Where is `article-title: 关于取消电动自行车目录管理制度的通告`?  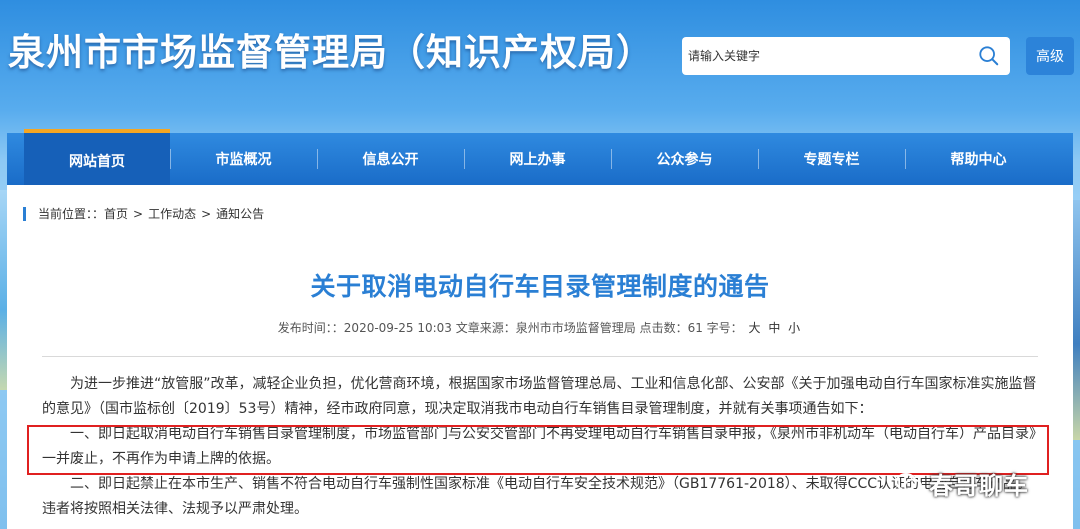
article-title: 关于取消电动自行车目录管理制度的通告 is located at coordinates (540, 286).